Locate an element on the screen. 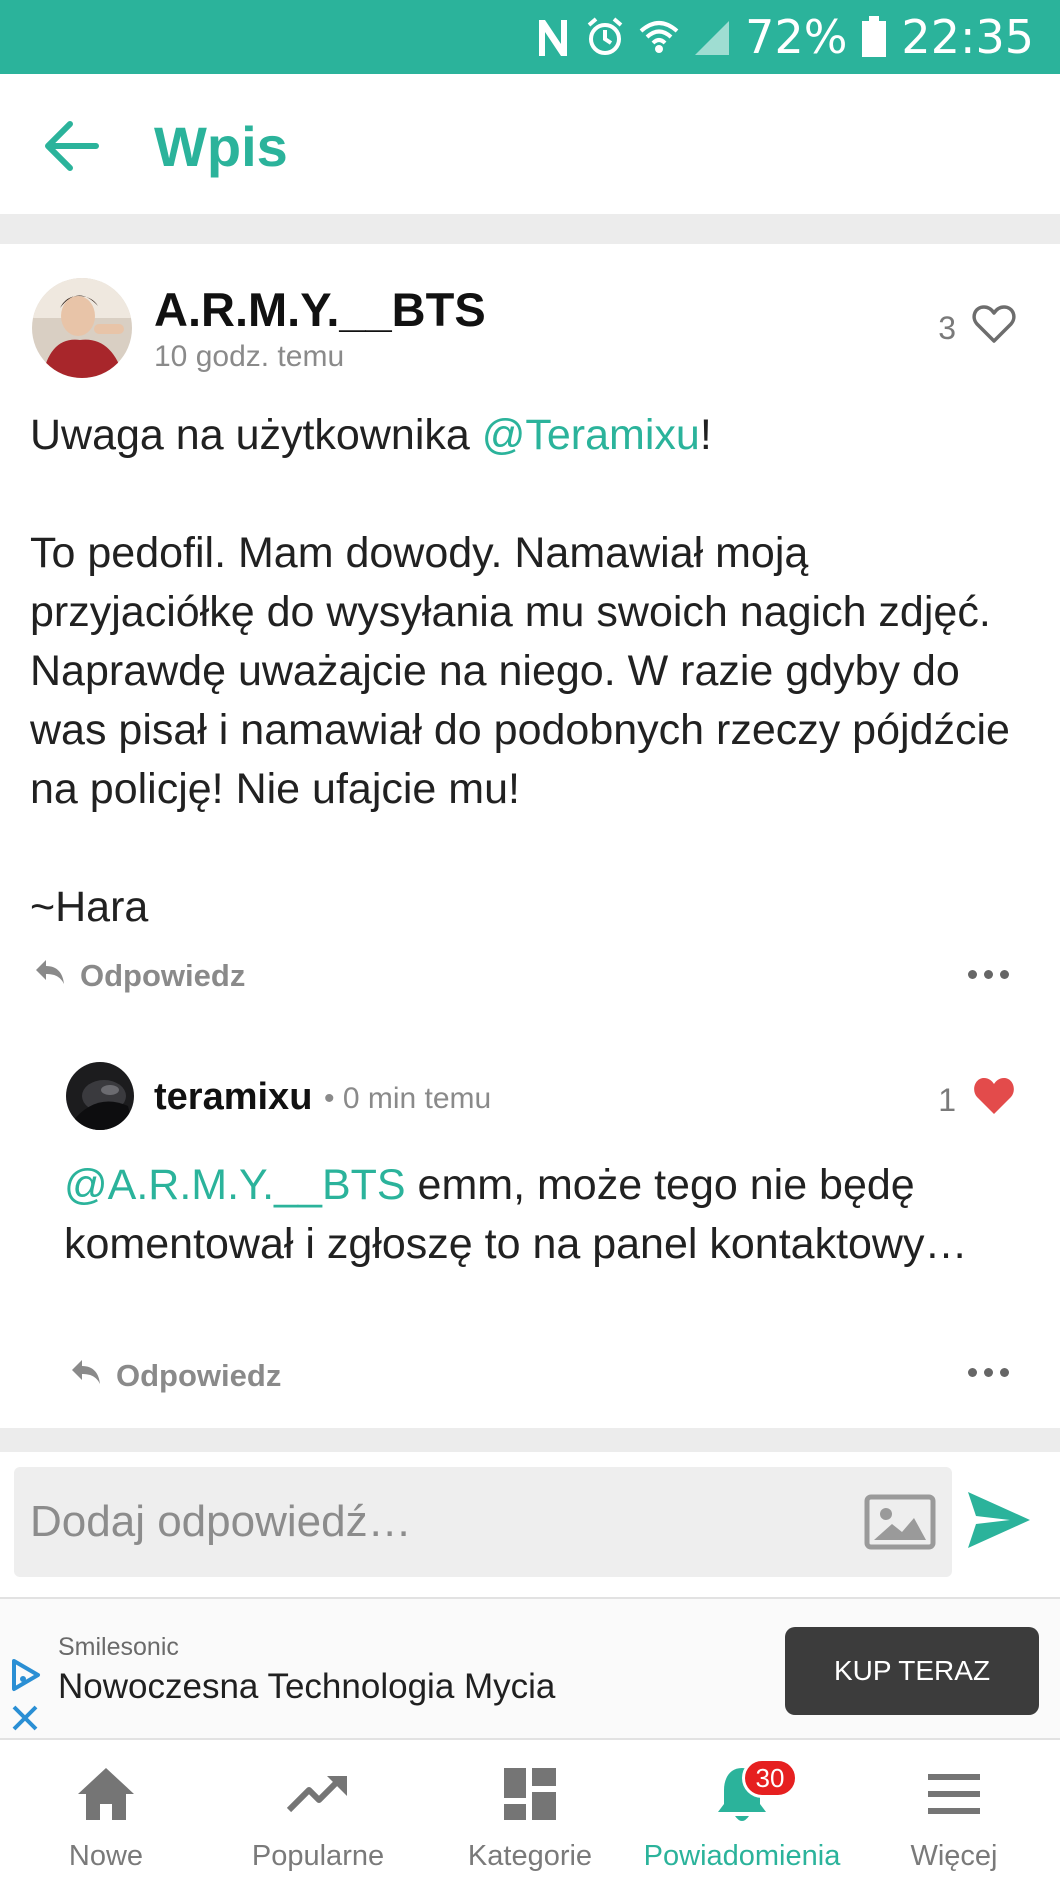 Image resolution: width=1060 pixels, height=1884 pixels. nav-label: Kategorie is located at coordinates (530, 1856).